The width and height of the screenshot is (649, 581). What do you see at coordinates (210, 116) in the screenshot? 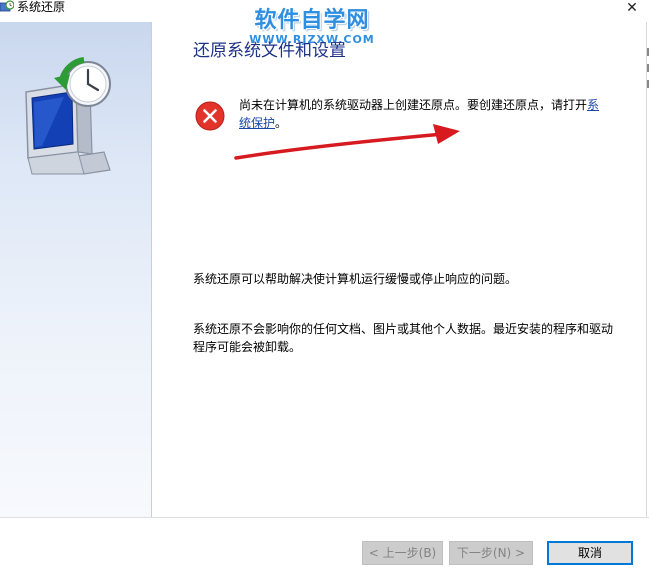
I see `error-icon` at bounding box center [210, 116].